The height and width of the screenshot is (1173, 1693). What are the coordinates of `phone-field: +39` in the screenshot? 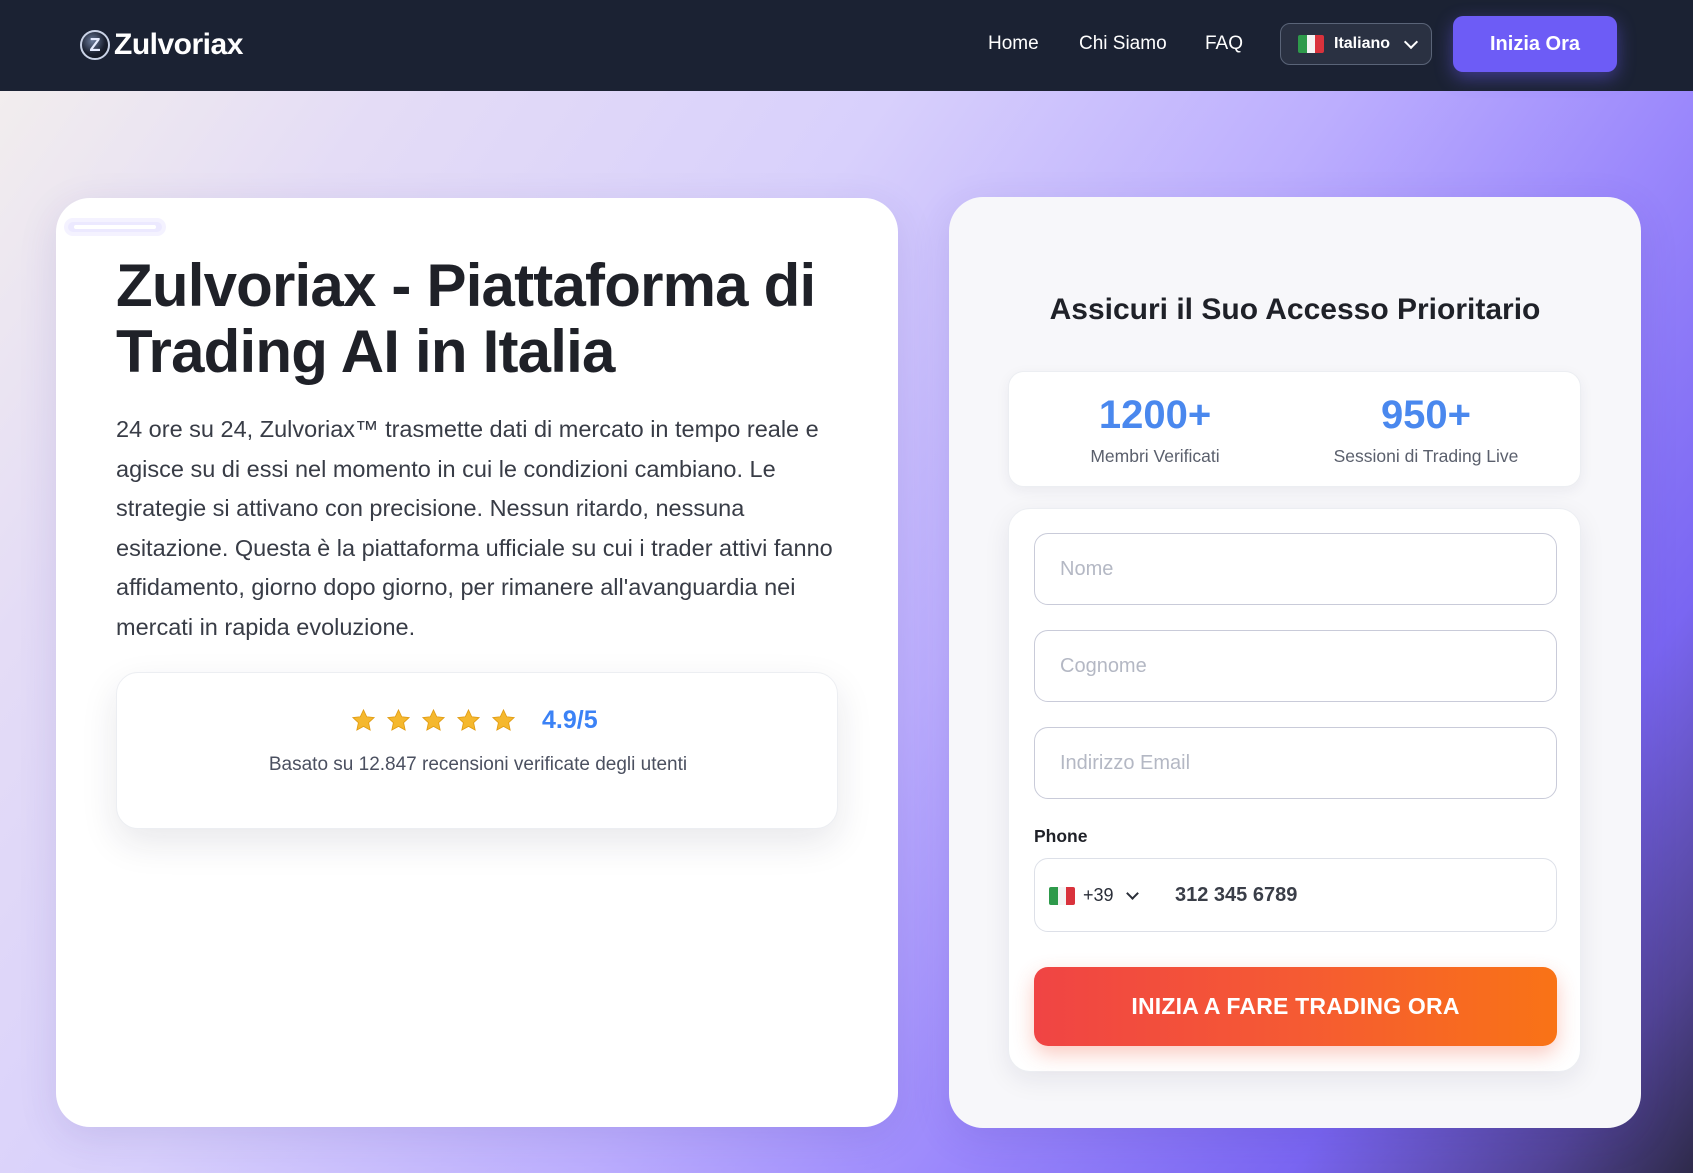 It's located at (1295, 895).